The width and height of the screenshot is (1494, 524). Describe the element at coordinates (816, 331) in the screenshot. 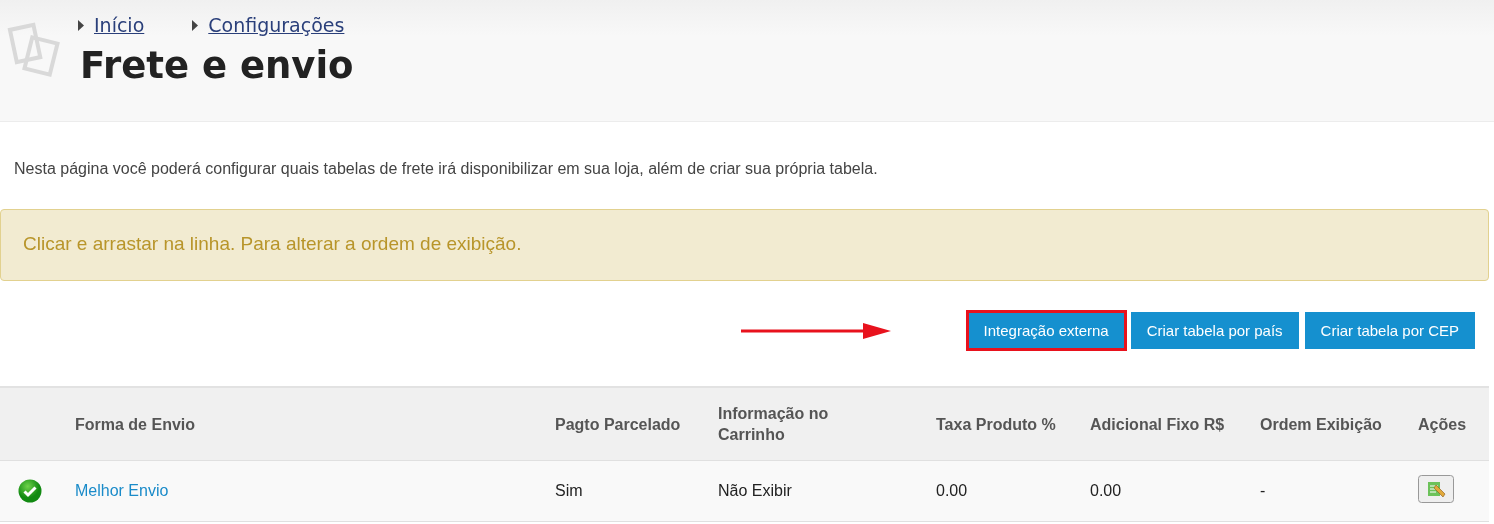

I see `arrow-icon` at that location.